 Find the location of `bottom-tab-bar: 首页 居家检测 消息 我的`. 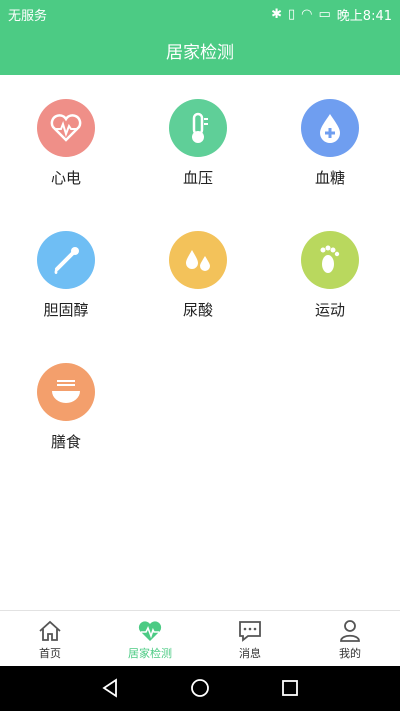

bottom-tab-bar: 首页 居家检测 消息 我的 is located at coordinates (200, 638).